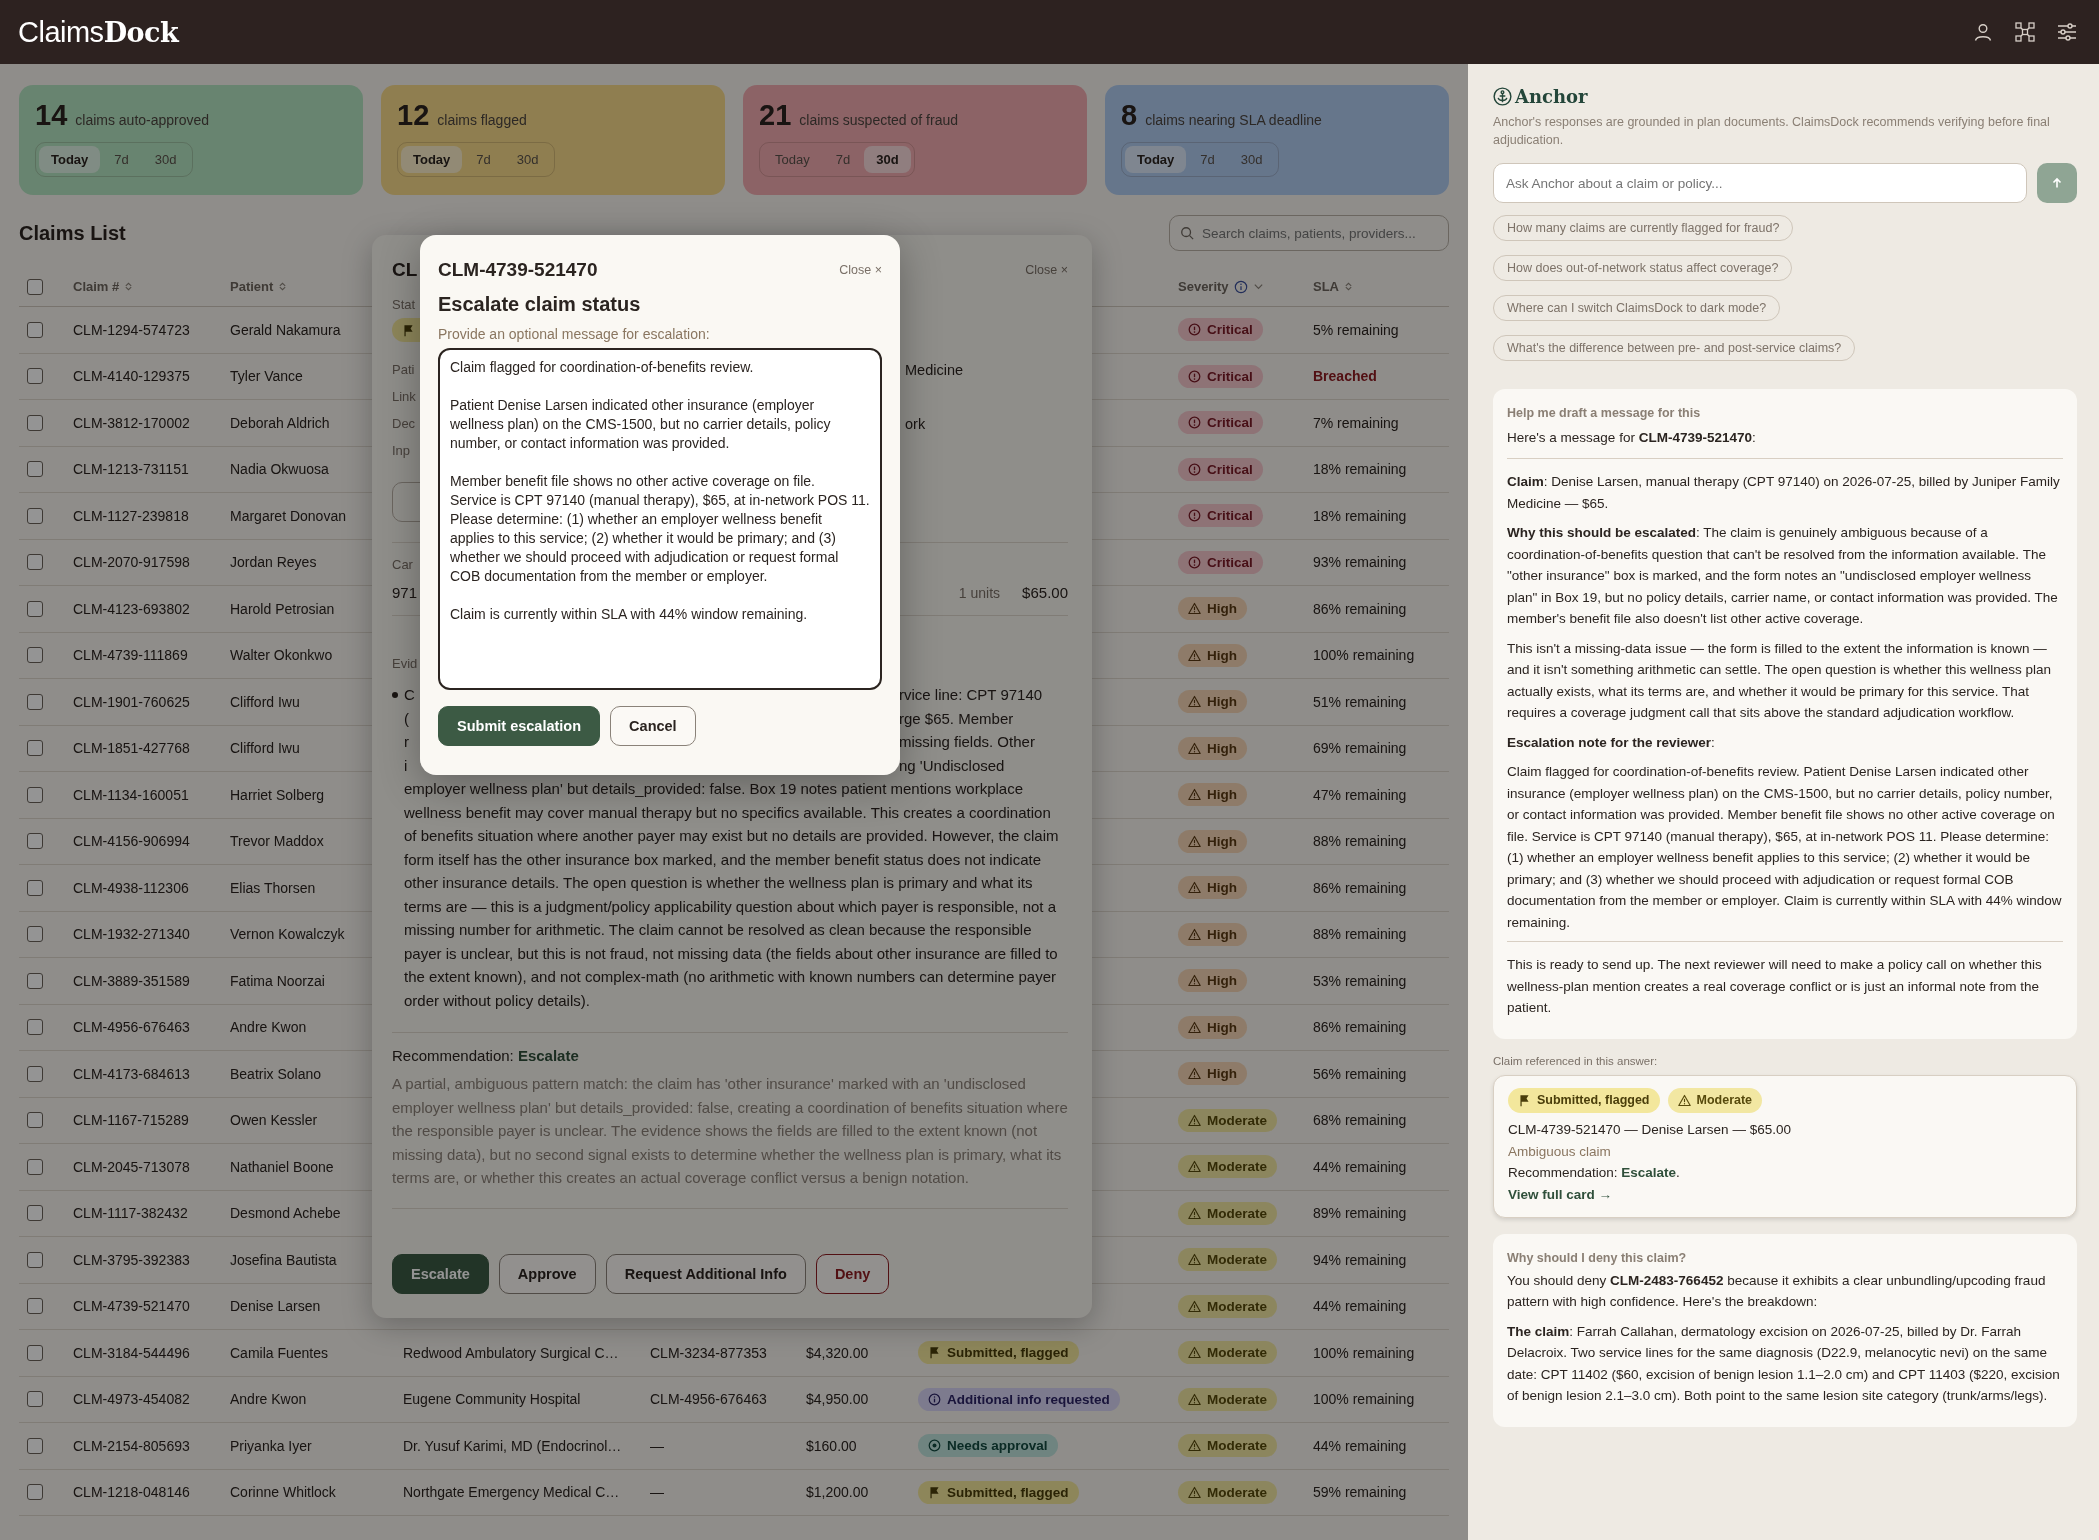 The height and width of the screenshot is (1540, 2099). What do you see at coordinates (1360, 887) in the screenshot?
I see `sla-status: 86% remaining` at bounding box center [1360, 887].